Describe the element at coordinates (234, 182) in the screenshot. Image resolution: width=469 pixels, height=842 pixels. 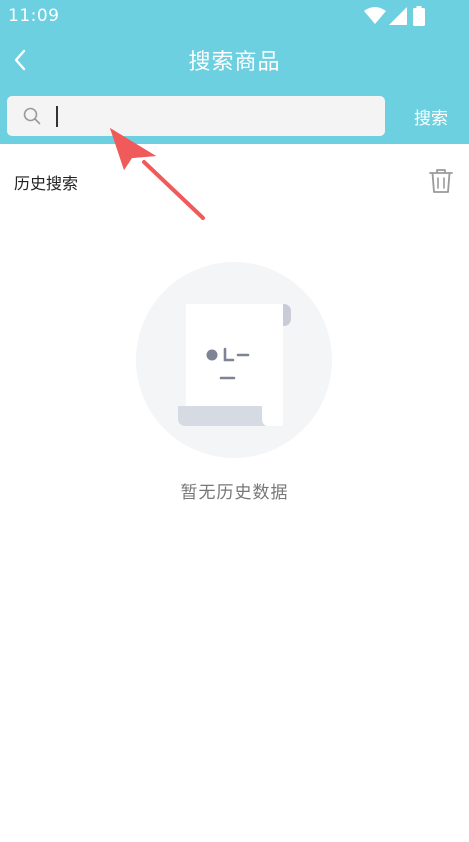
I see `history-header: 历史搜索` at that location.